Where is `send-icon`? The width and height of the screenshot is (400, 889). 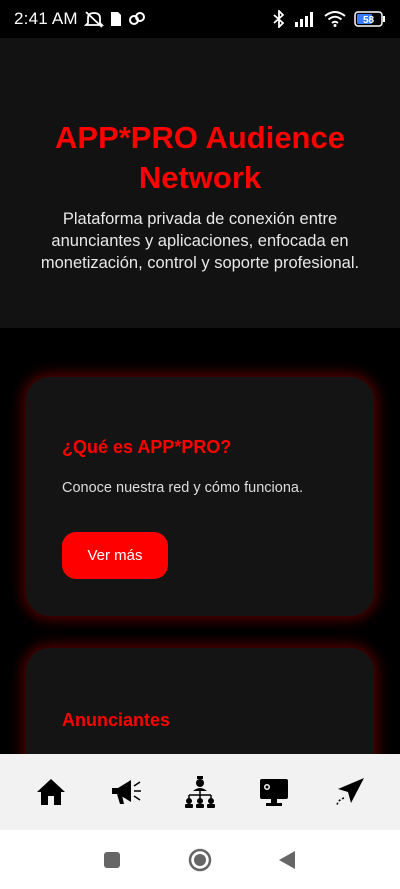 send-icon is located at coordinates (350, 792).